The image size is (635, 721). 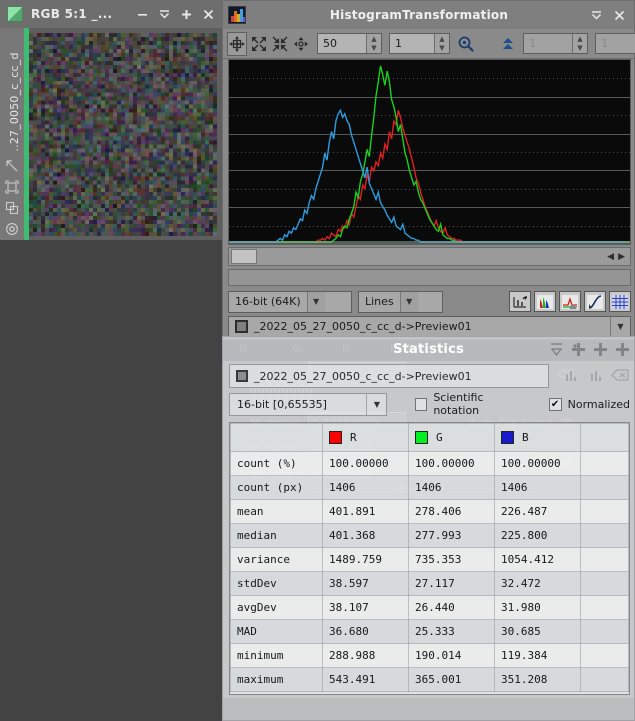 I want to click on backspace-icon, so click(x=620, y=375).